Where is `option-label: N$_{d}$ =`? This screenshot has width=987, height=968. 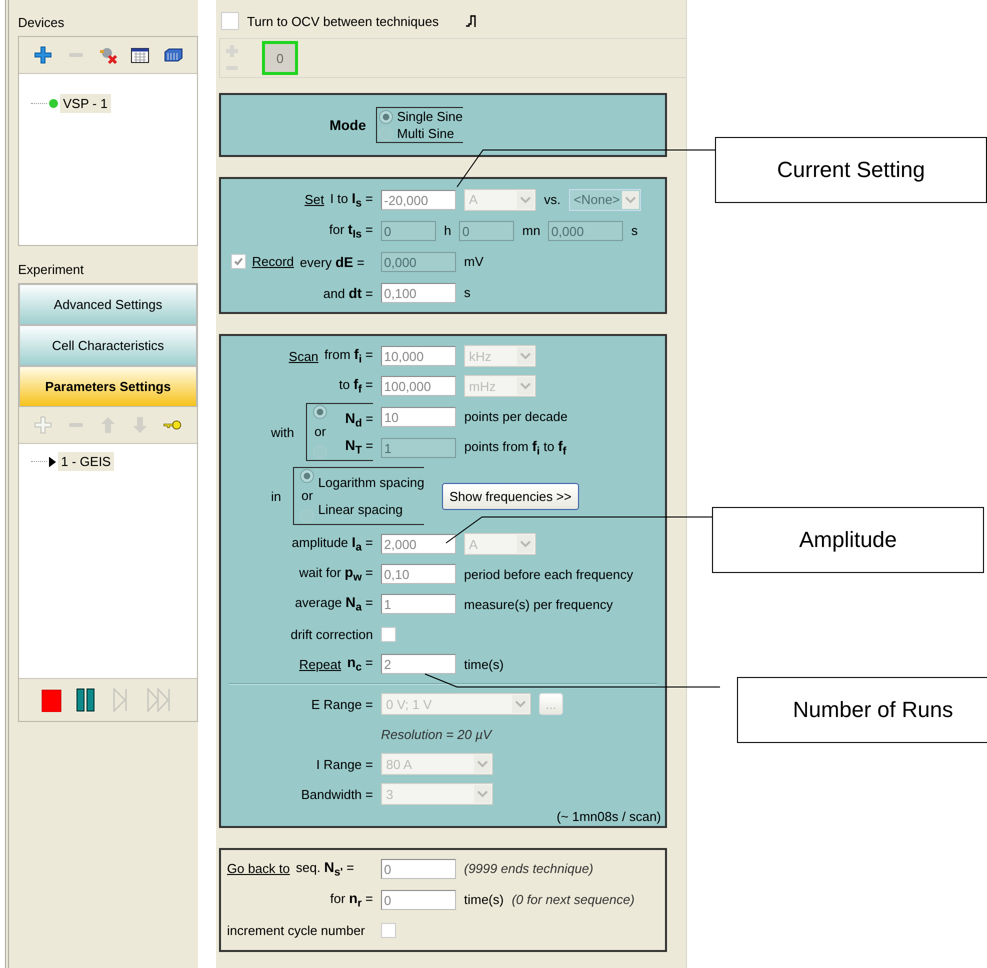 option-label: N$_{d}$ = is located at coordinates (359, 420).